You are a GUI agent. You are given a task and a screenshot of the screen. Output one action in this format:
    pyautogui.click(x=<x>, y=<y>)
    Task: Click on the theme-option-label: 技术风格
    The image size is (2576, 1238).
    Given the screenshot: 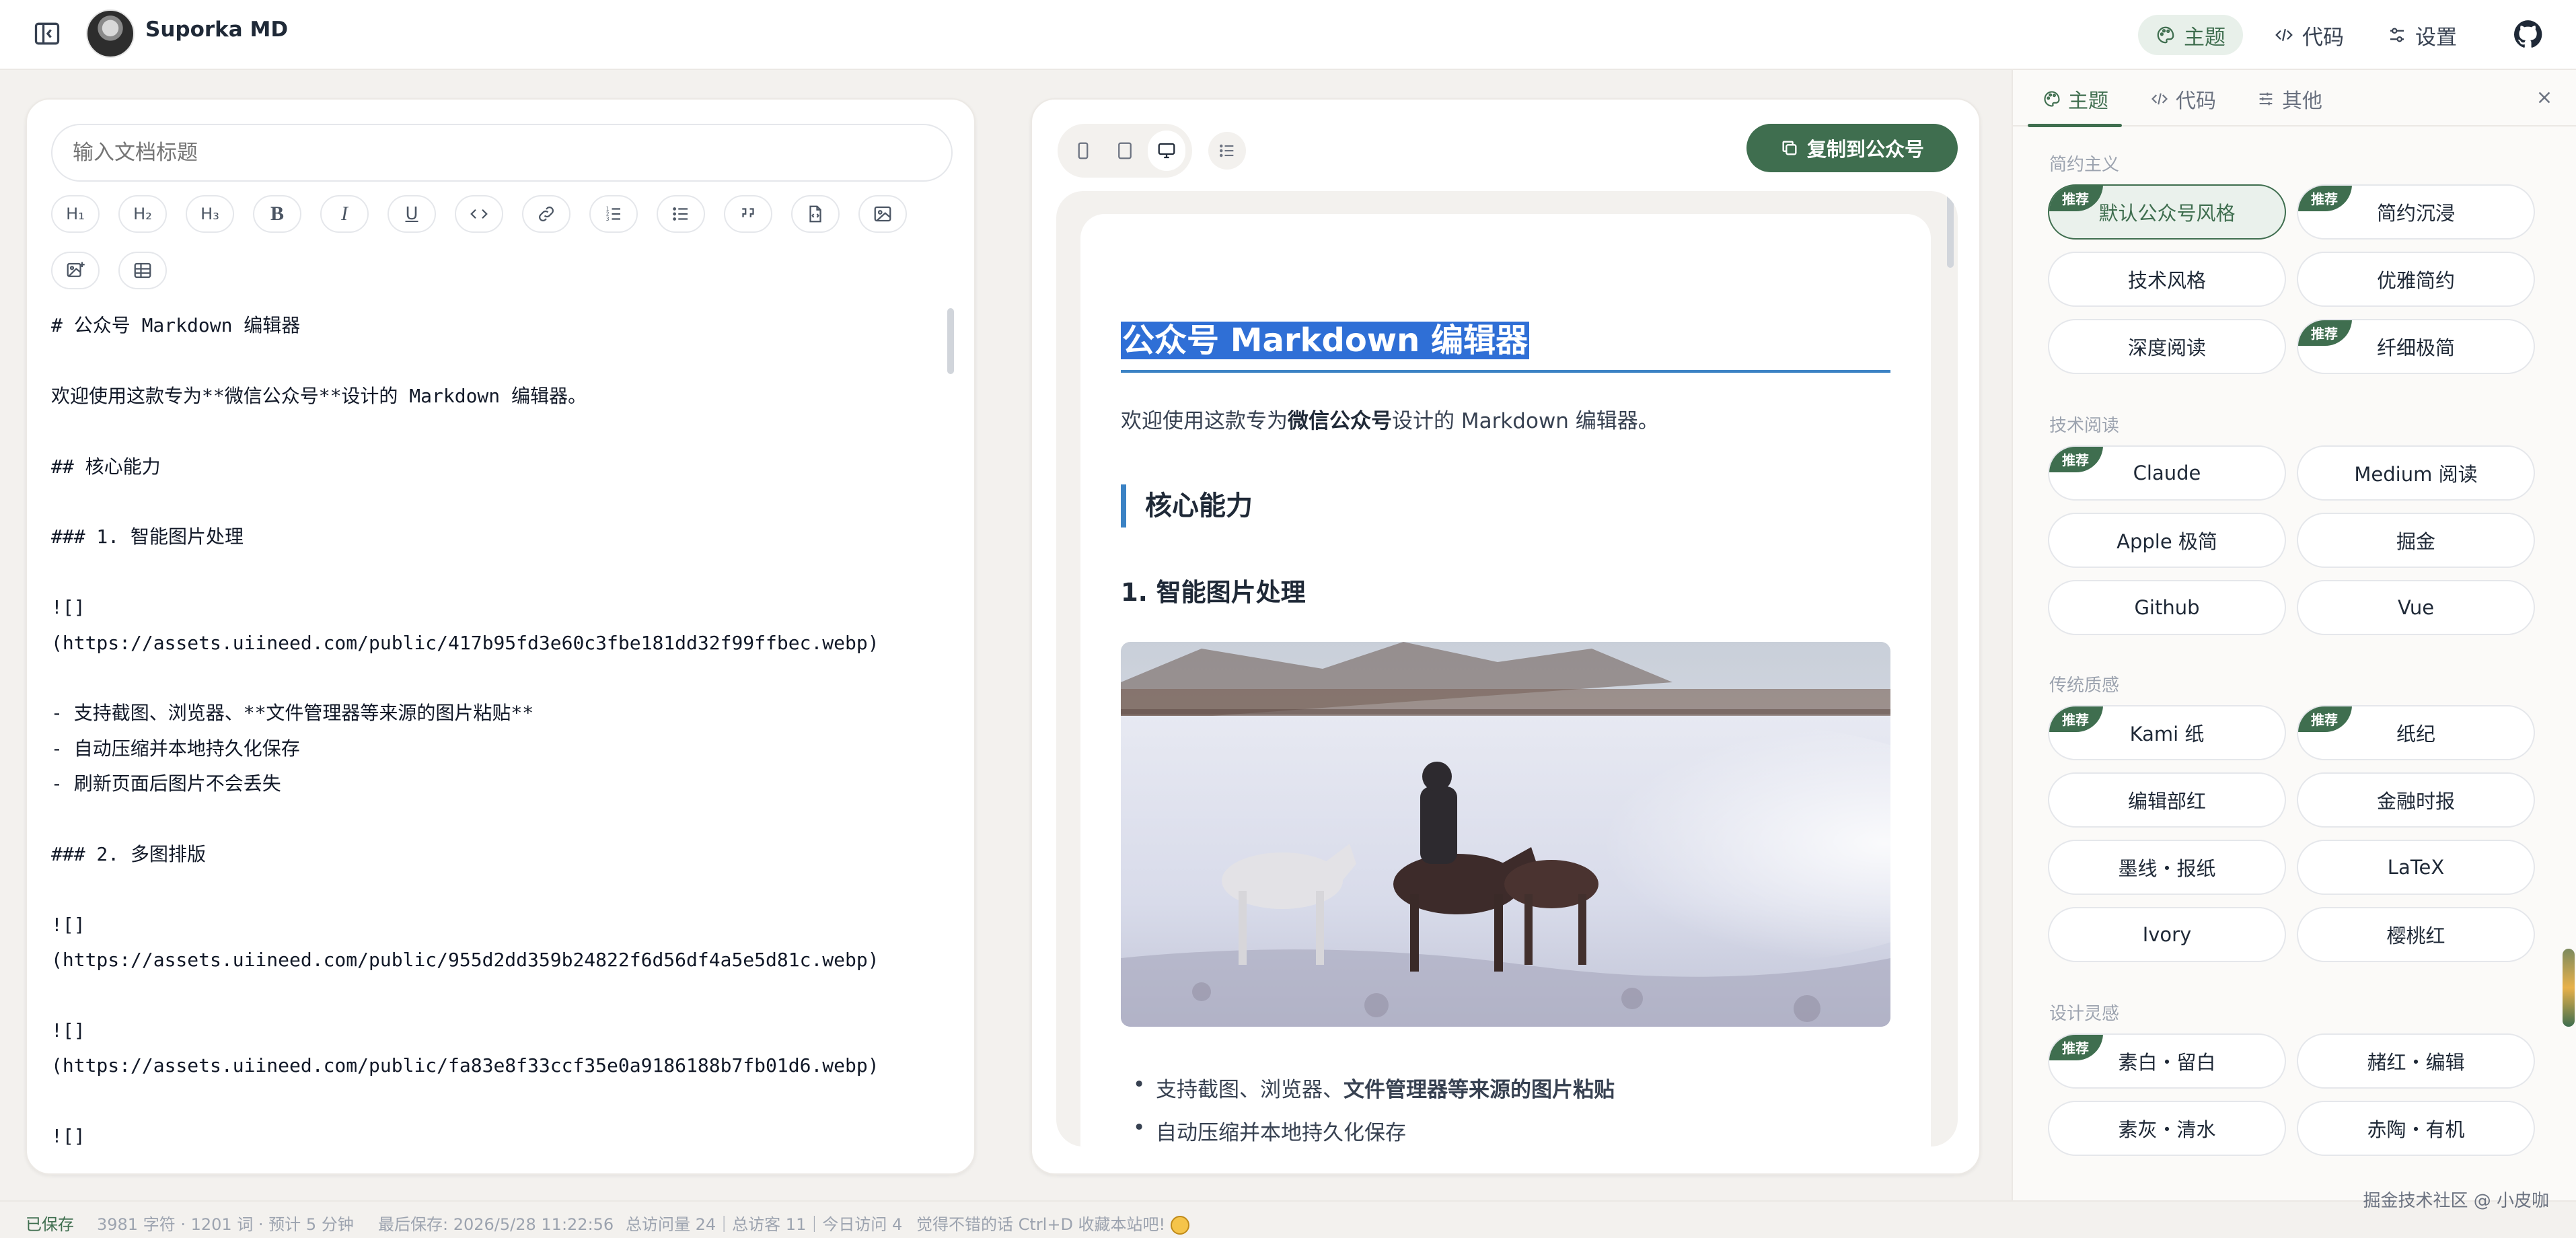 What is the action you would take?
    pyautogui.click(x=2166, y=280)
    